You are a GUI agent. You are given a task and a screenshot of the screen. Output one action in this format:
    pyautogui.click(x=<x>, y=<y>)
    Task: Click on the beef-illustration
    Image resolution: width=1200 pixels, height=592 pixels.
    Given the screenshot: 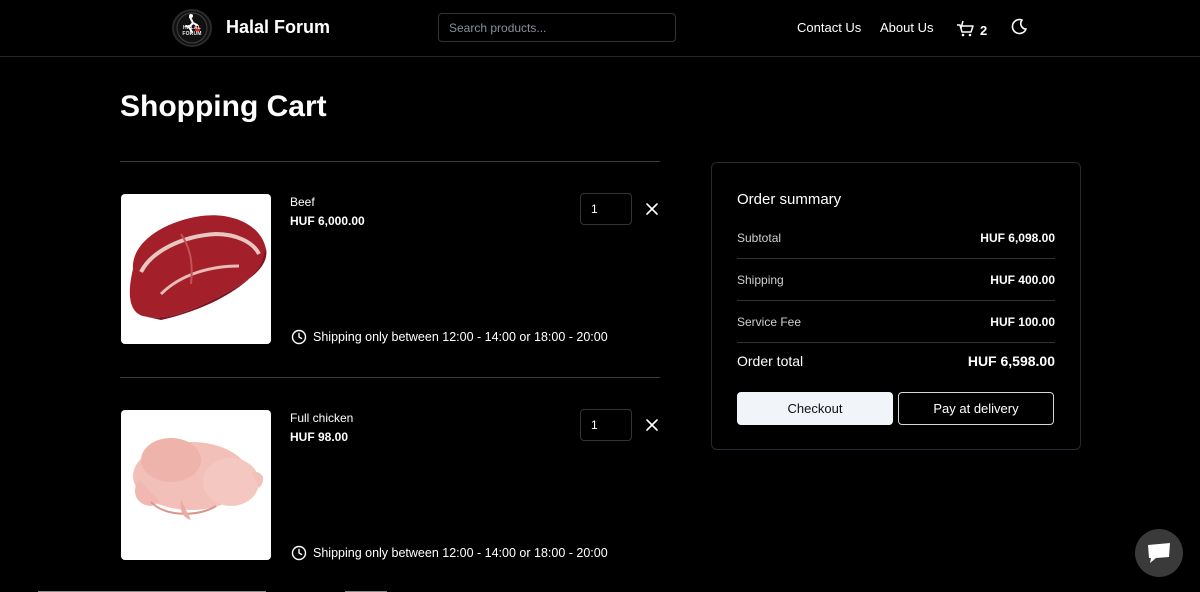 What is the action you would take?
    pyautogui.click(x=198, y=267)
    